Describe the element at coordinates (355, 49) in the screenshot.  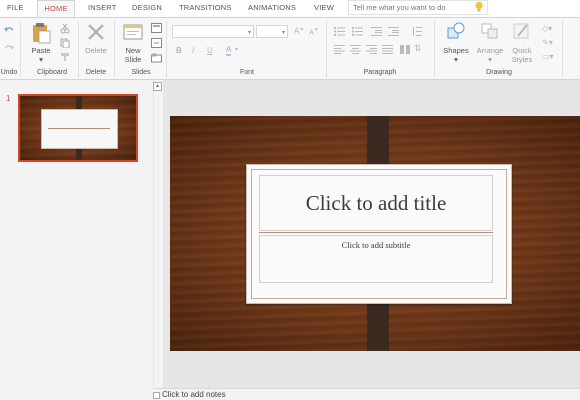
I see `align-center-icon` at that location.